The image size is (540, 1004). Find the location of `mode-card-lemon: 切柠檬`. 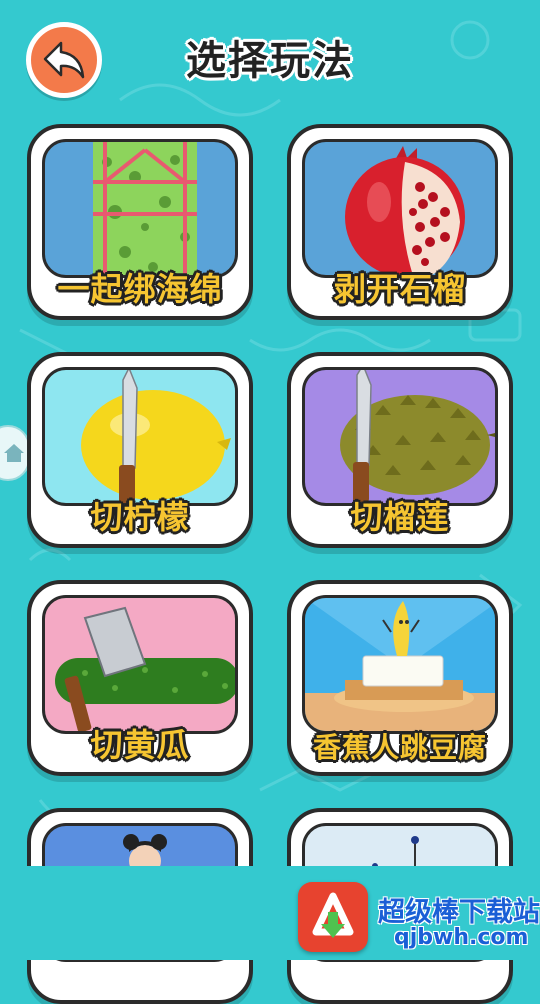

mode-card-lemon: 切柠檬 is located at coordinates (140, 450).